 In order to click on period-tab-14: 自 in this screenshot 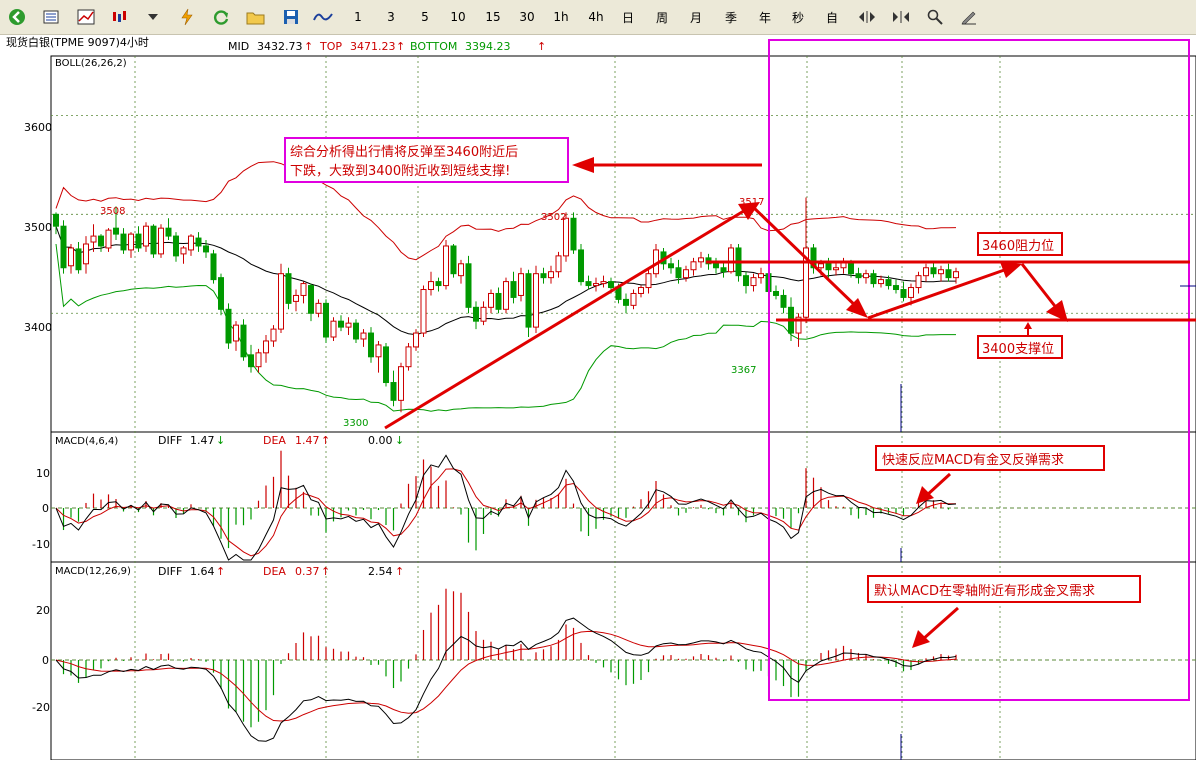, I will do `click(832, 17)`.